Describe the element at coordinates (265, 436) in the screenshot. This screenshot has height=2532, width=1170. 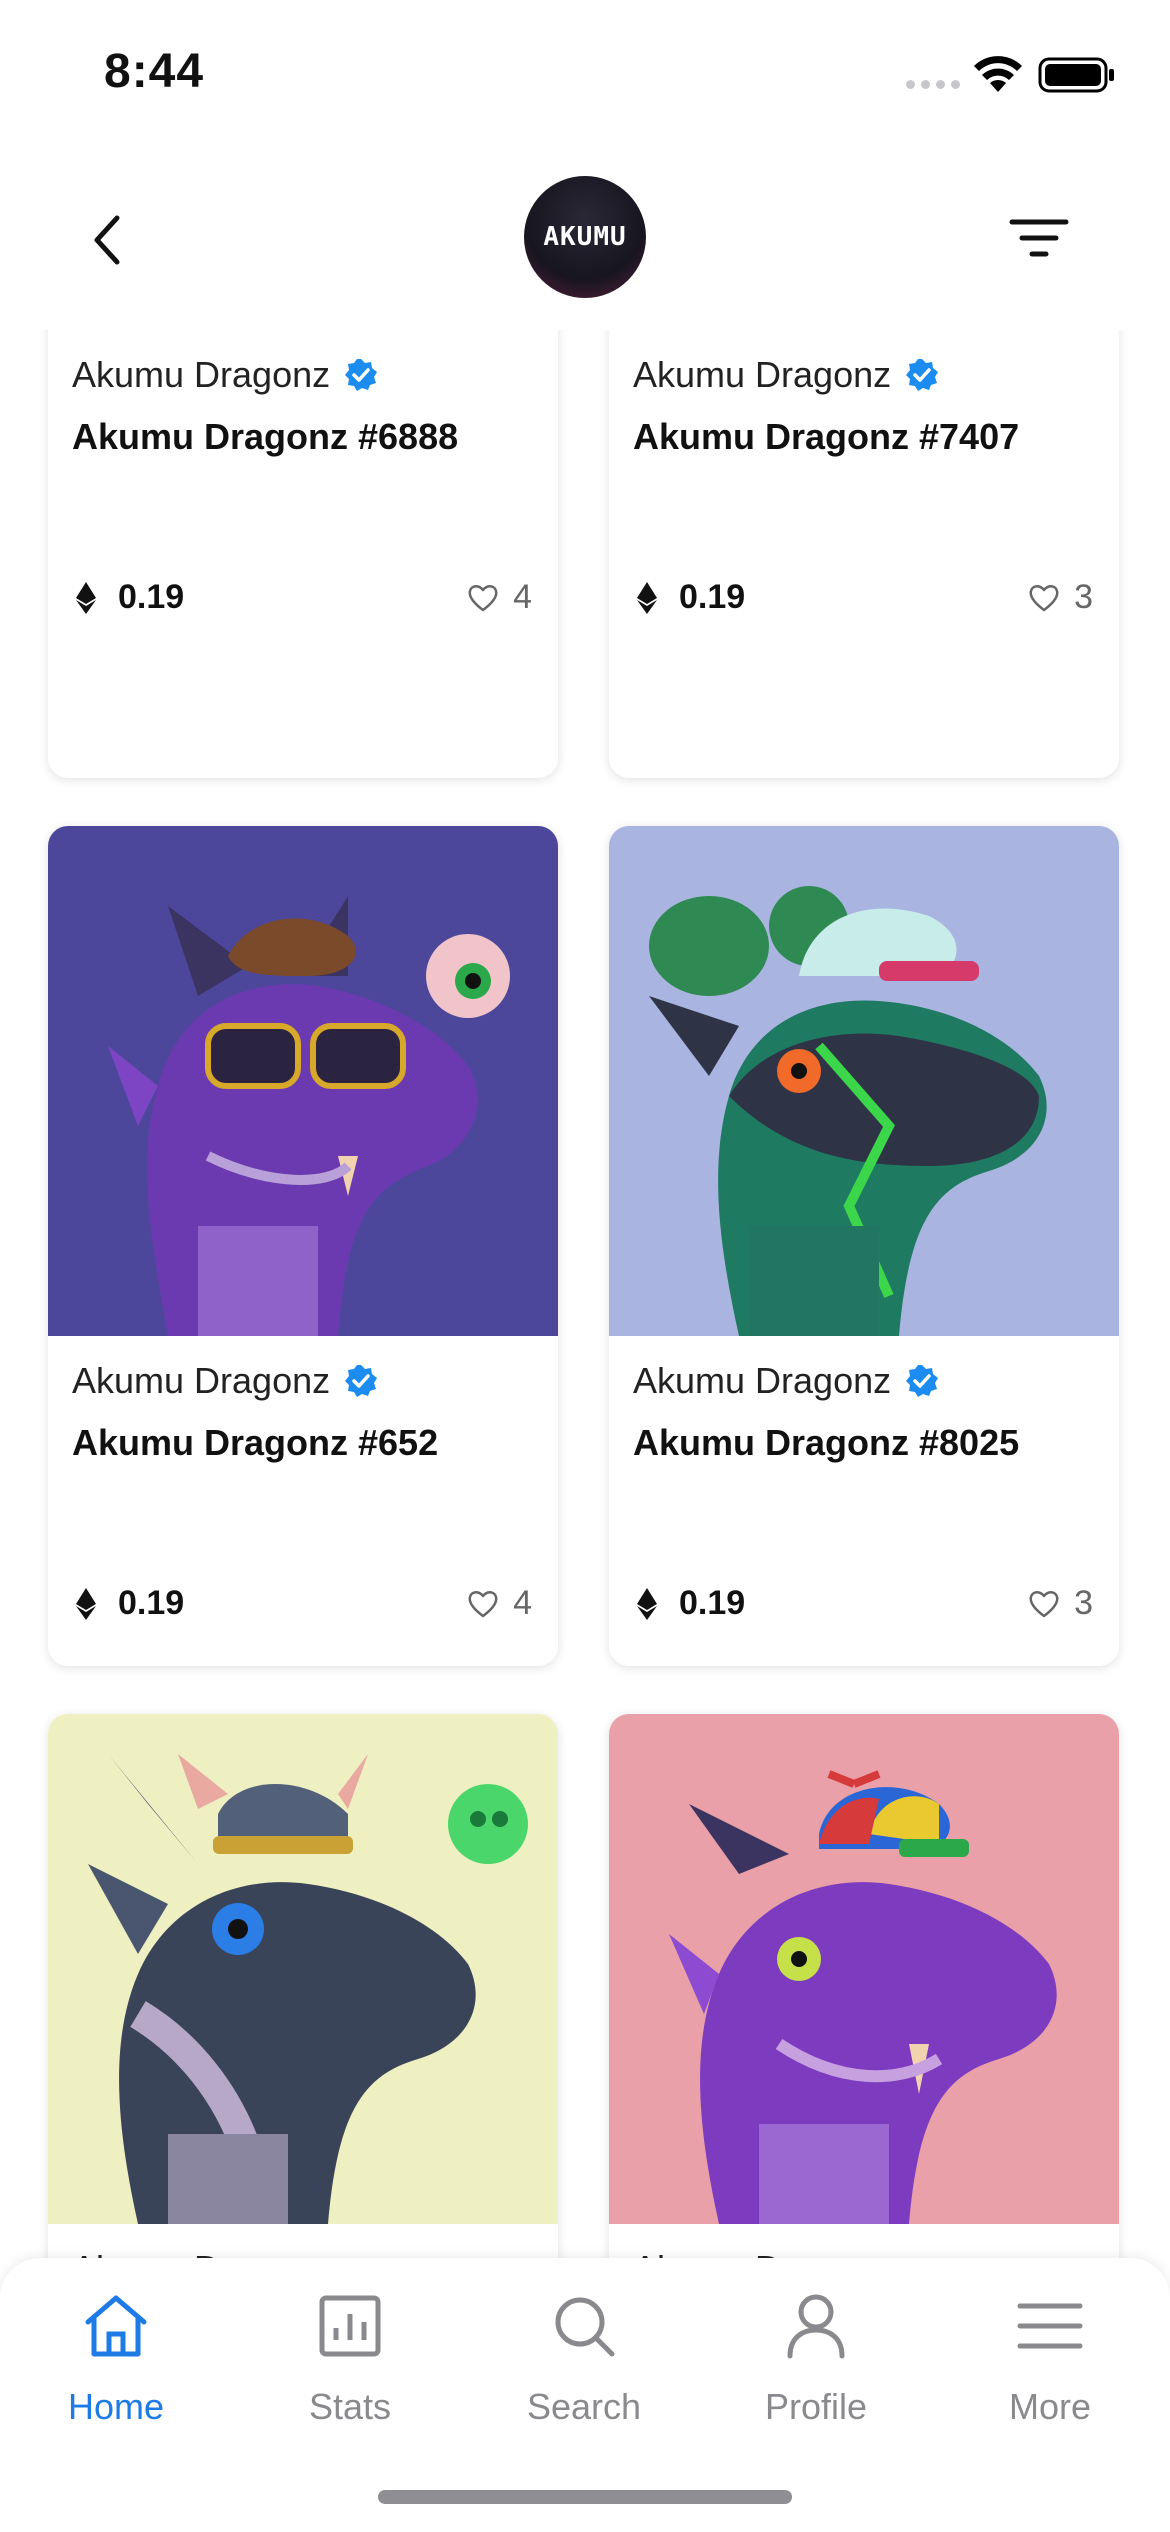
I see `item-name: Akumu Dragonz #6888` at that location.